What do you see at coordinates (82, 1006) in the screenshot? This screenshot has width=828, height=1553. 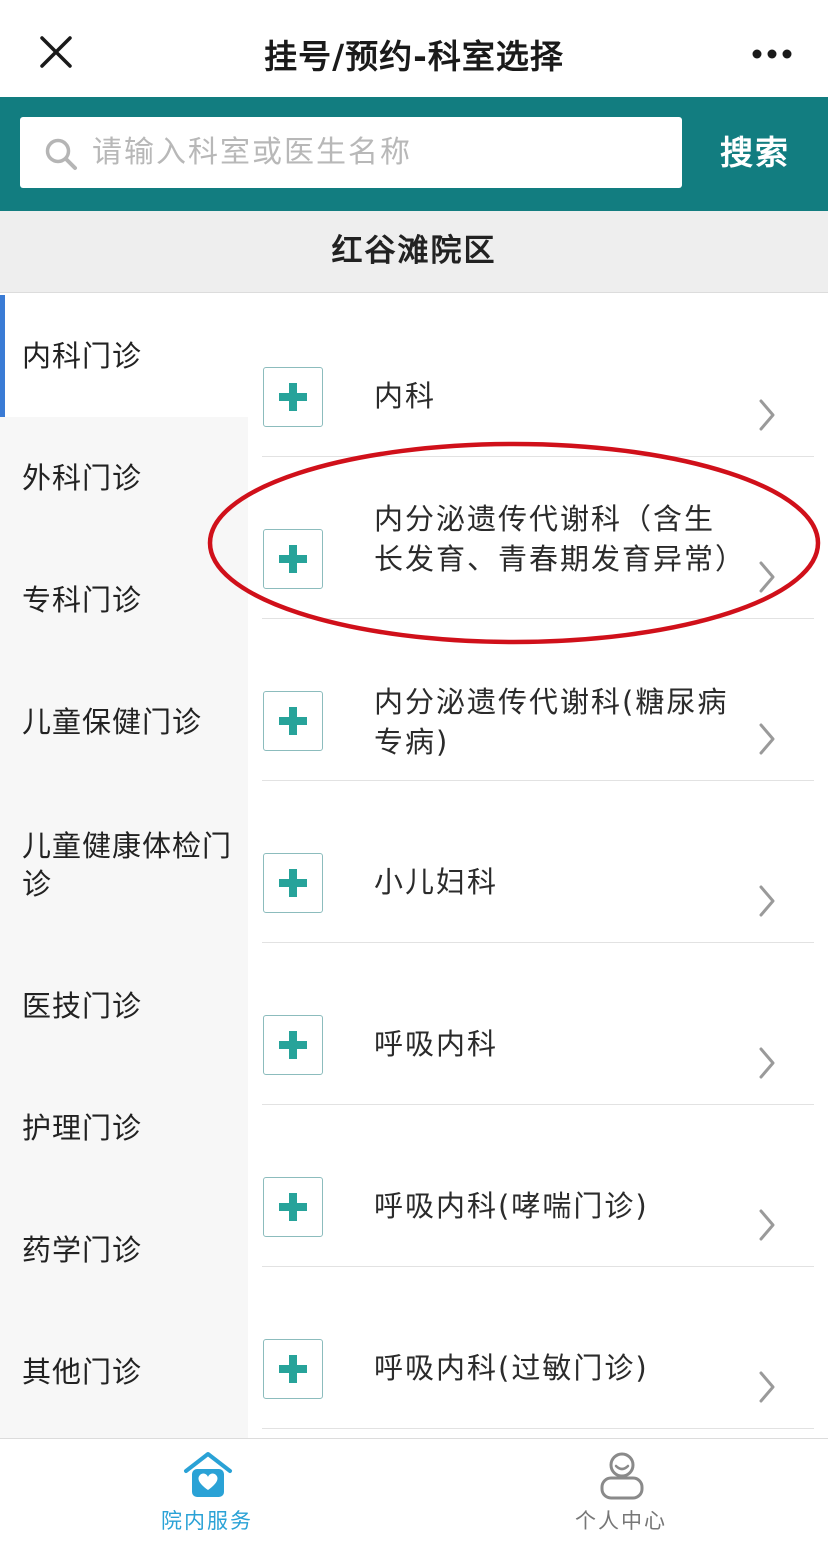 I see `sidebar-item-label: 医技门诊` at bounding box center [82, 1006].